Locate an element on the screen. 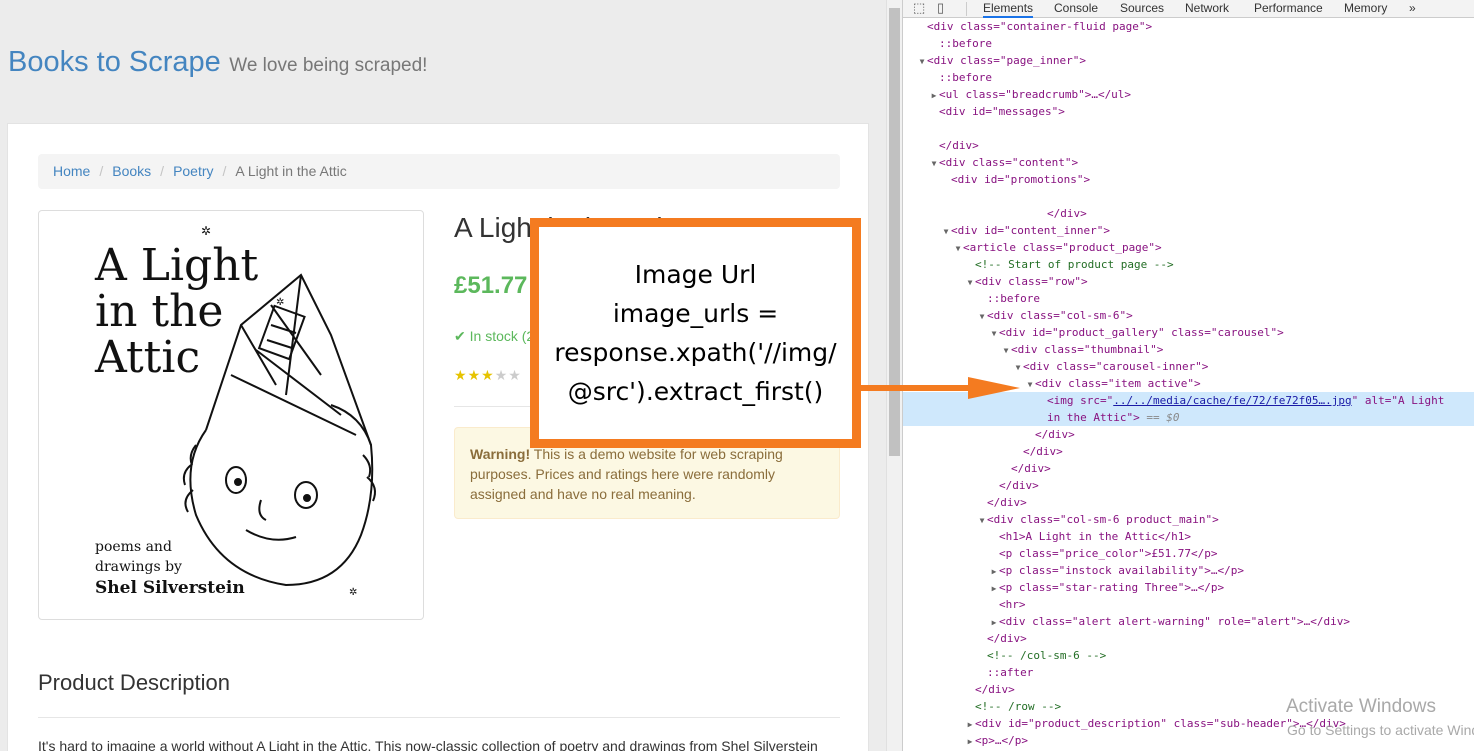 The image size is (1474, 751). dom-node-text: <div class="col-sm-6 product_main"> is located at coordinates (1103, 519).